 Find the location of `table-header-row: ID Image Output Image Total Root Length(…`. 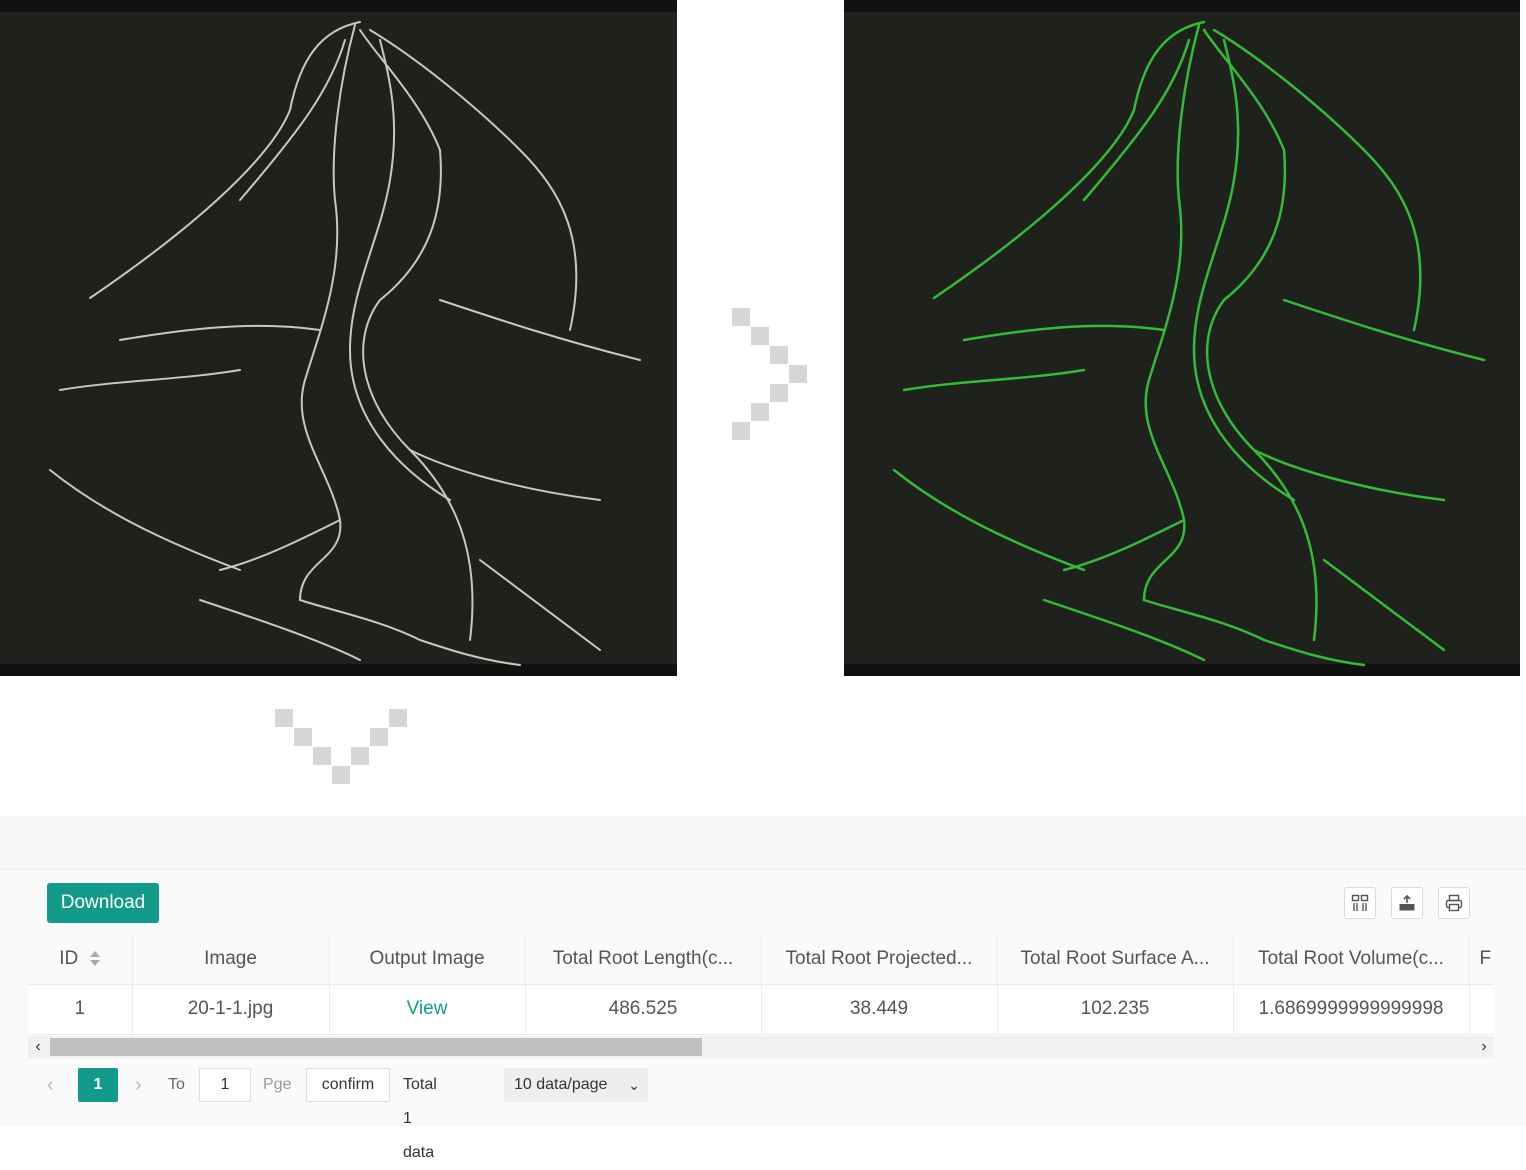

table-header-row: ID Image Output Image Total Root Length(… is located at coordinates (761, 959).